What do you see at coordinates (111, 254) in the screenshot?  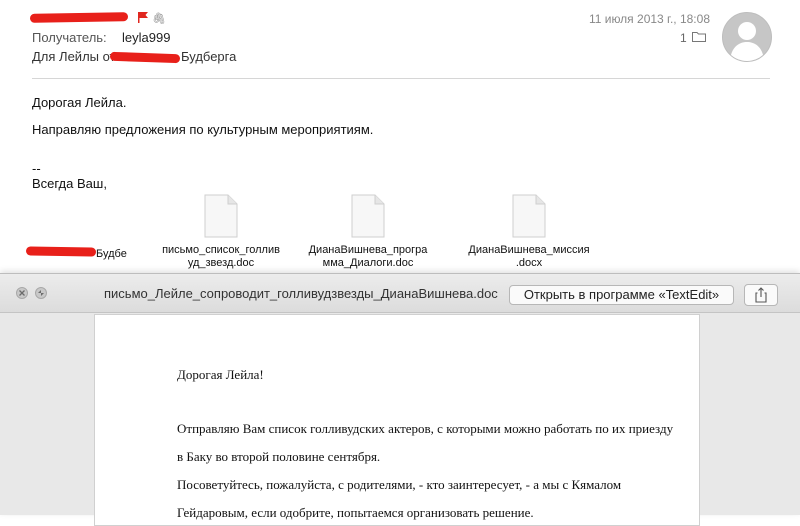 I see `signature-tail: Будбе` at bounding box center [111, 254].